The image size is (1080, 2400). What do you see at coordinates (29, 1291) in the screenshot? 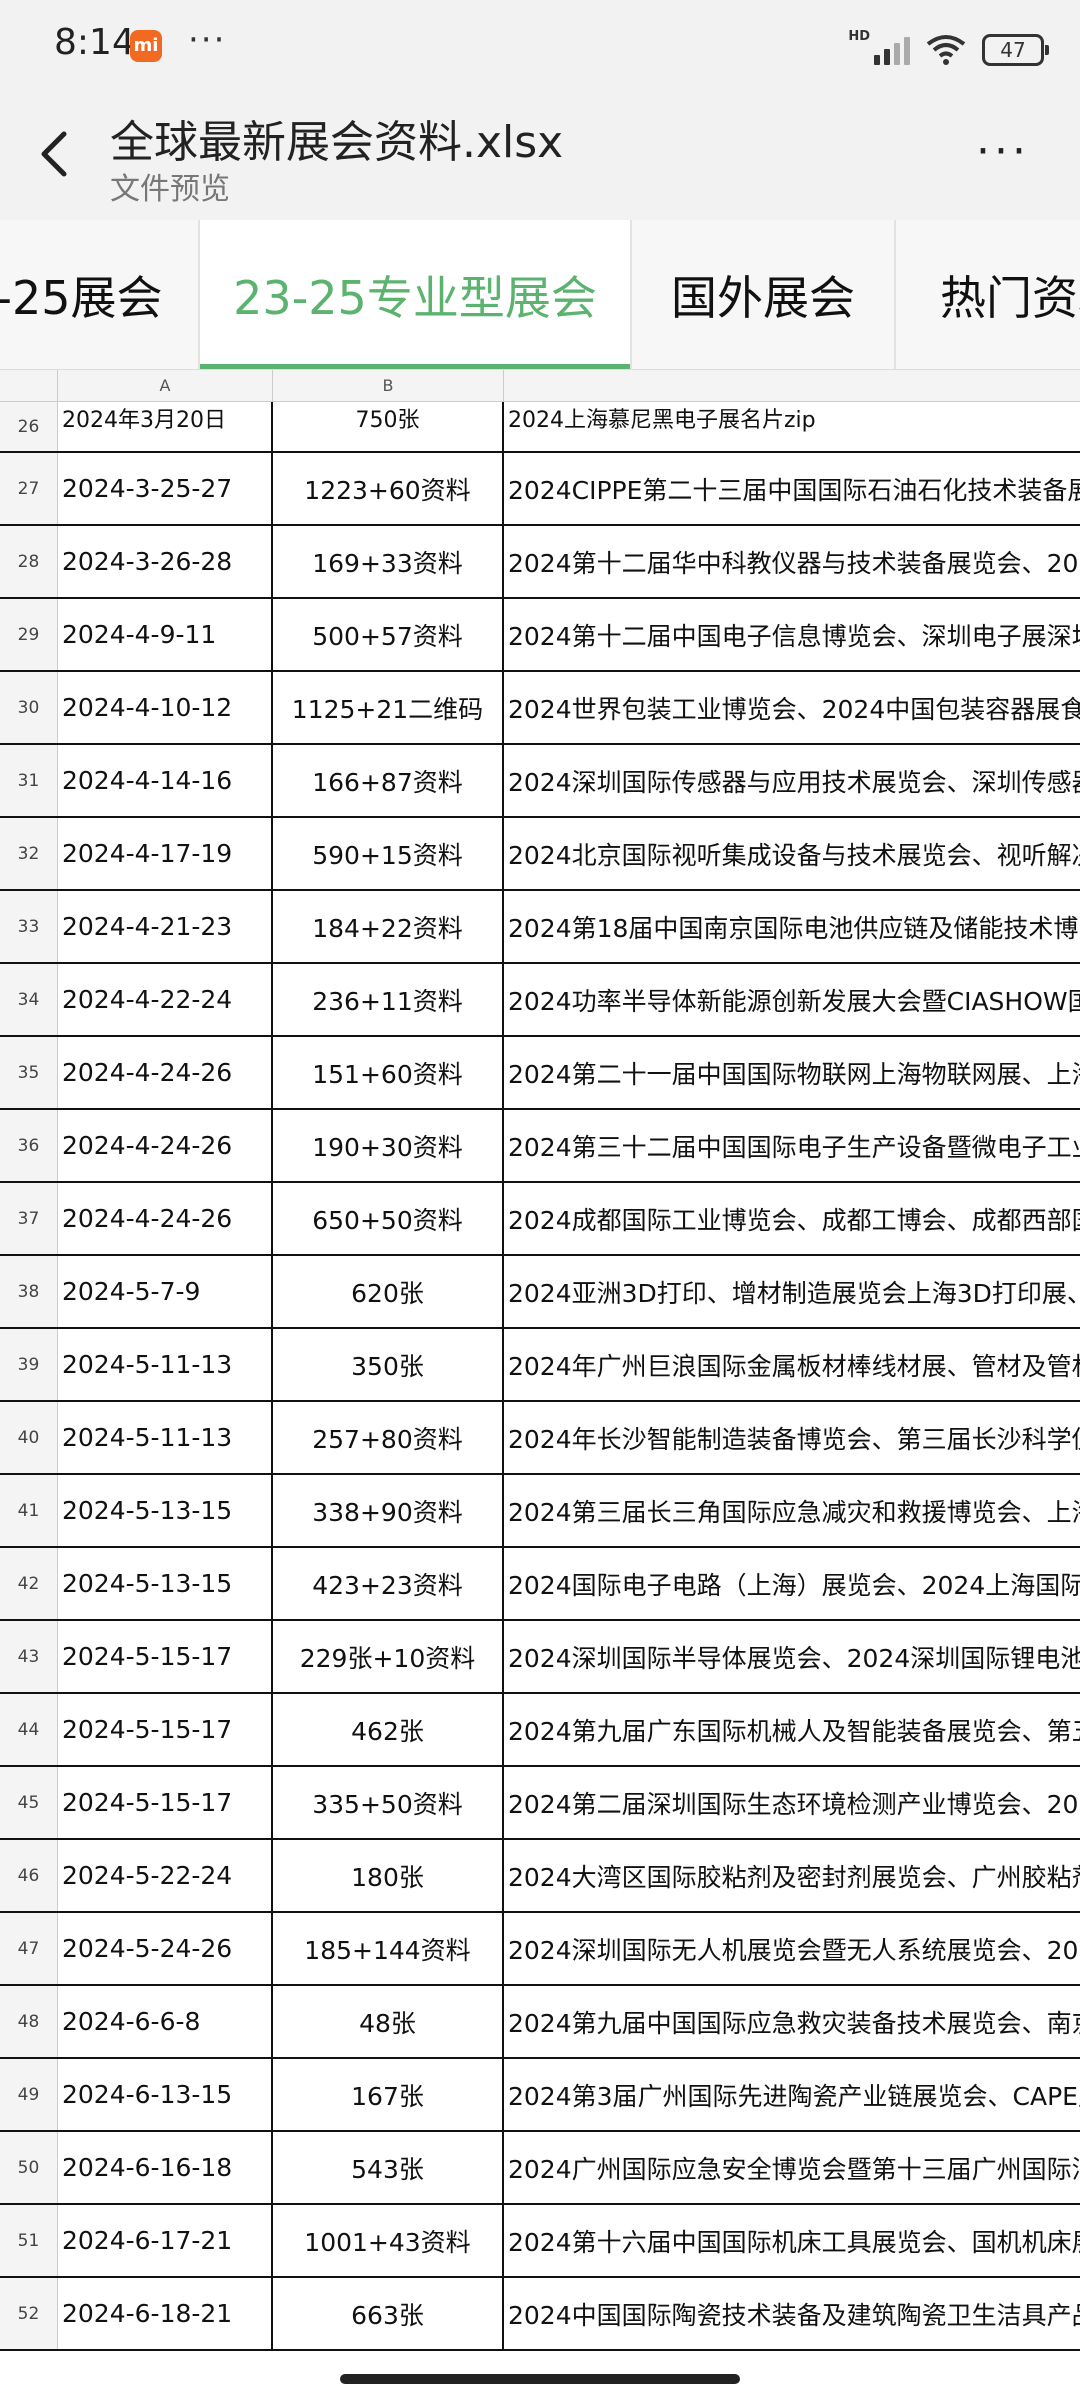
I see `row-number: 38` at bounding box center [29, 1291].